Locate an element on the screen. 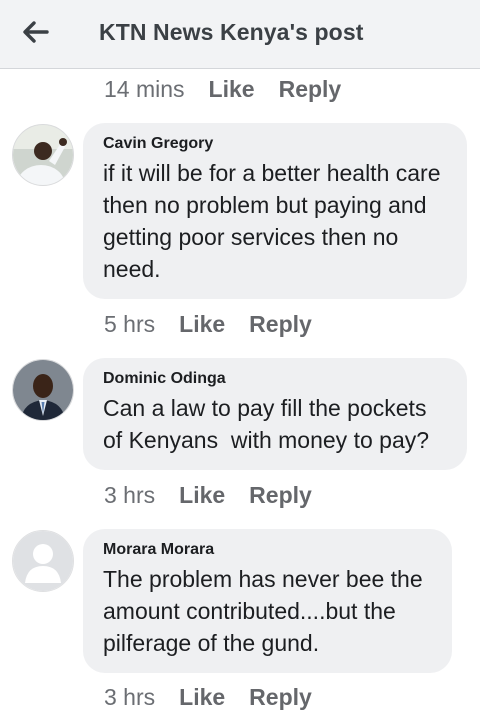  comment-author: Cavin Gregory is located at coordinates (275, 144).